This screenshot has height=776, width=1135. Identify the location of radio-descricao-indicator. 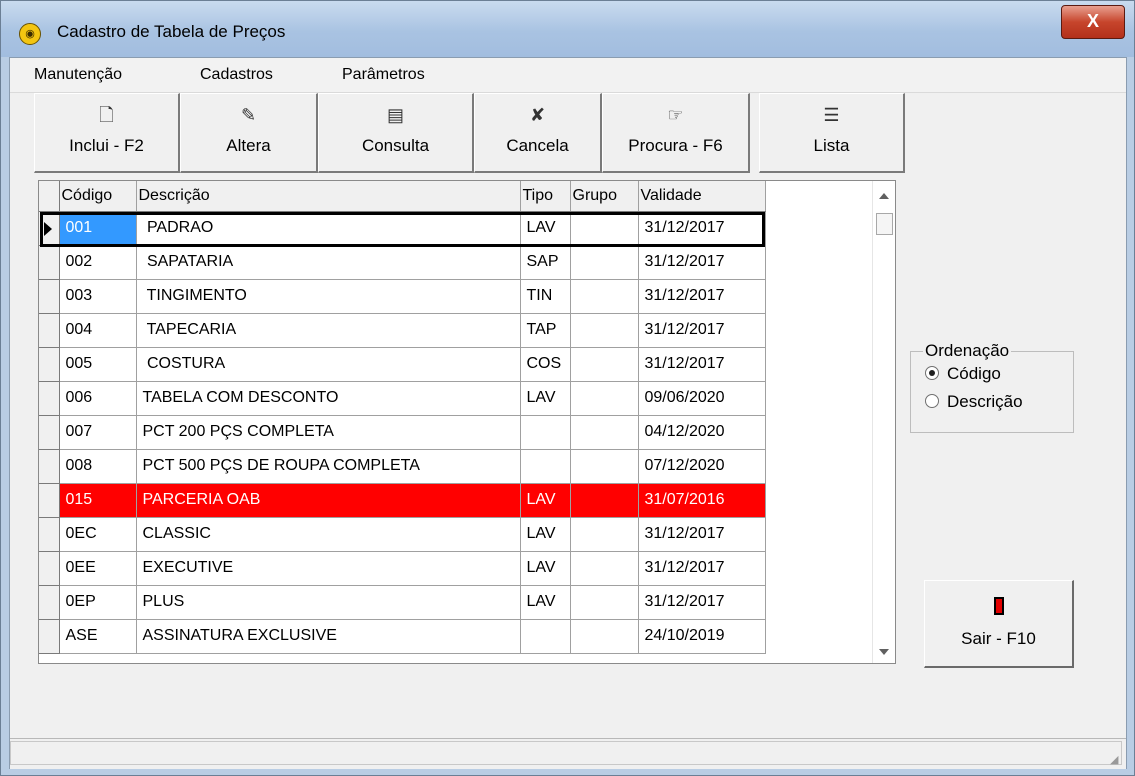
(932, 401).